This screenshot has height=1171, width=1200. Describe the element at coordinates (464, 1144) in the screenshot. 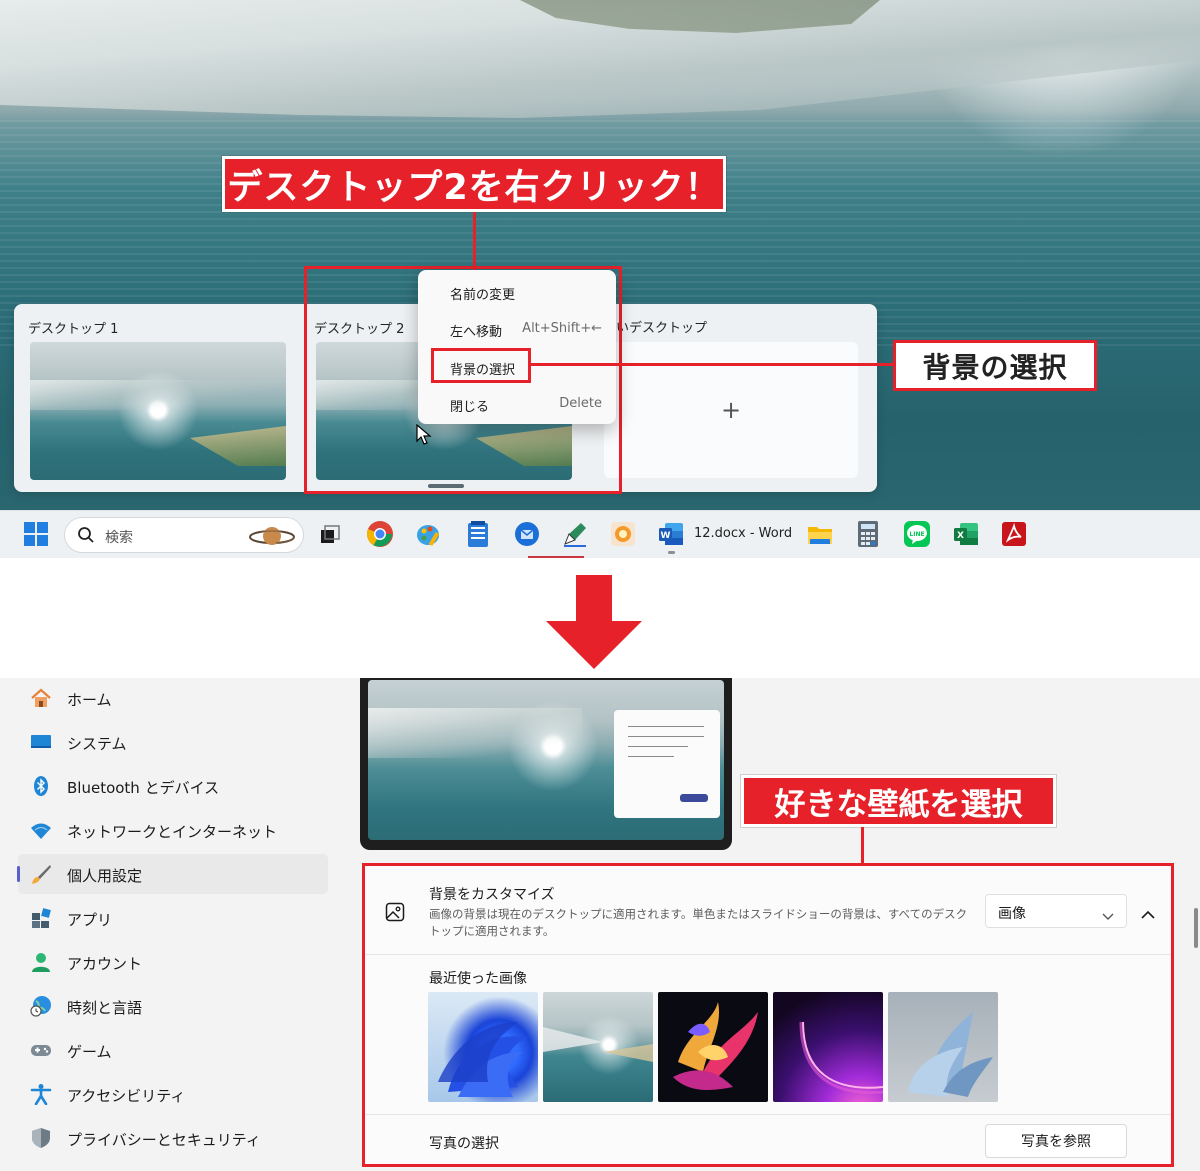

I see `choose-photo-title: 写真の選択` at that location.